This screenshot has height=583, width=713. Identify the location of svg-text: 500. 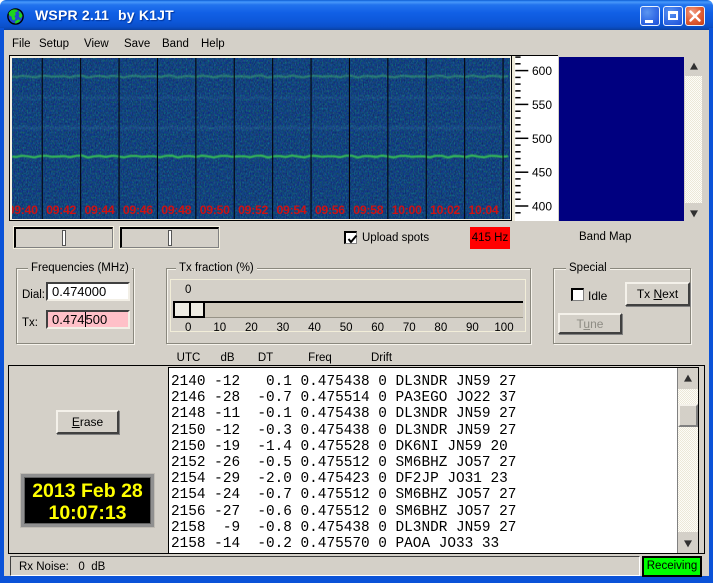
(542, 139).